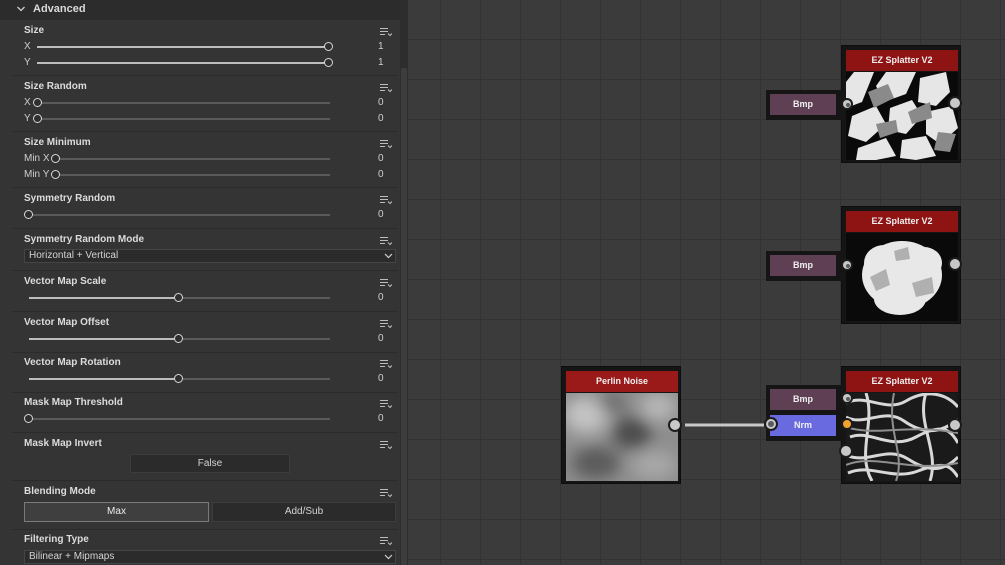 This screenshot has height=565, width=1005. Describe the element at coordinates (803, 425) in the screenshot. I see `nrm-port-label: Nrm` at that location.